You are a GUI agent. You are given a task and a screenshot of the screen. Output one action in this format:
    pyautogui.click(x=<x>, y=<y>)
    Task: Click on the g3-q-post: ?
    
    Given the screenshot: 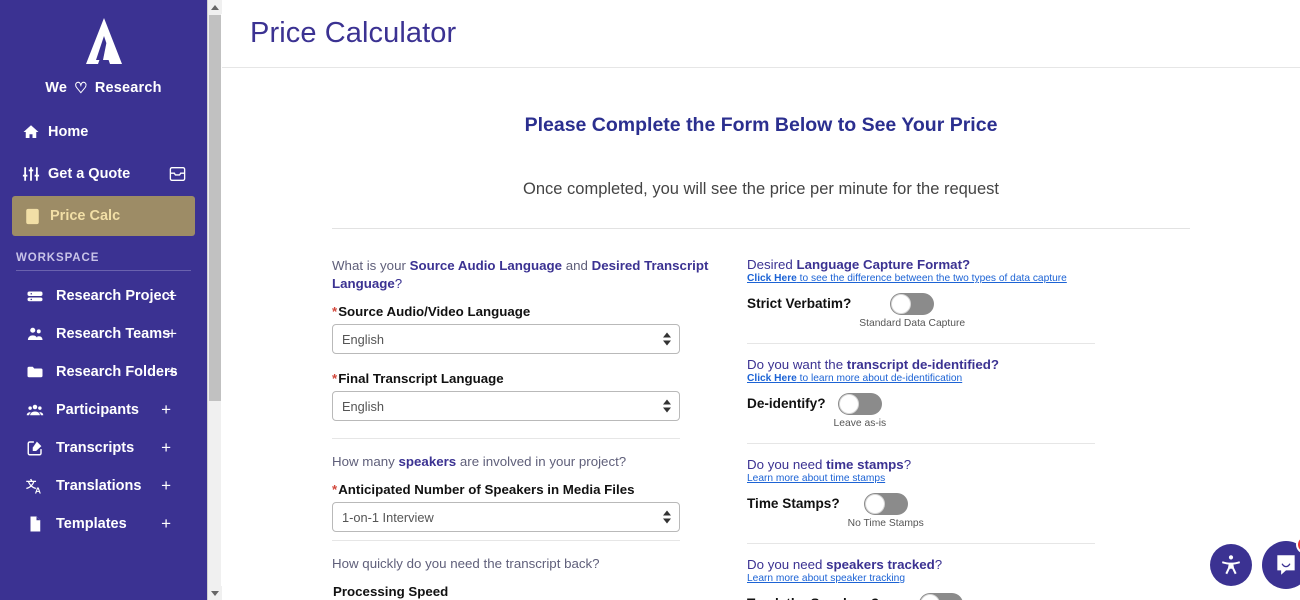 What is the action you would take?
    pyautogui.click(x=907, y=464)
    